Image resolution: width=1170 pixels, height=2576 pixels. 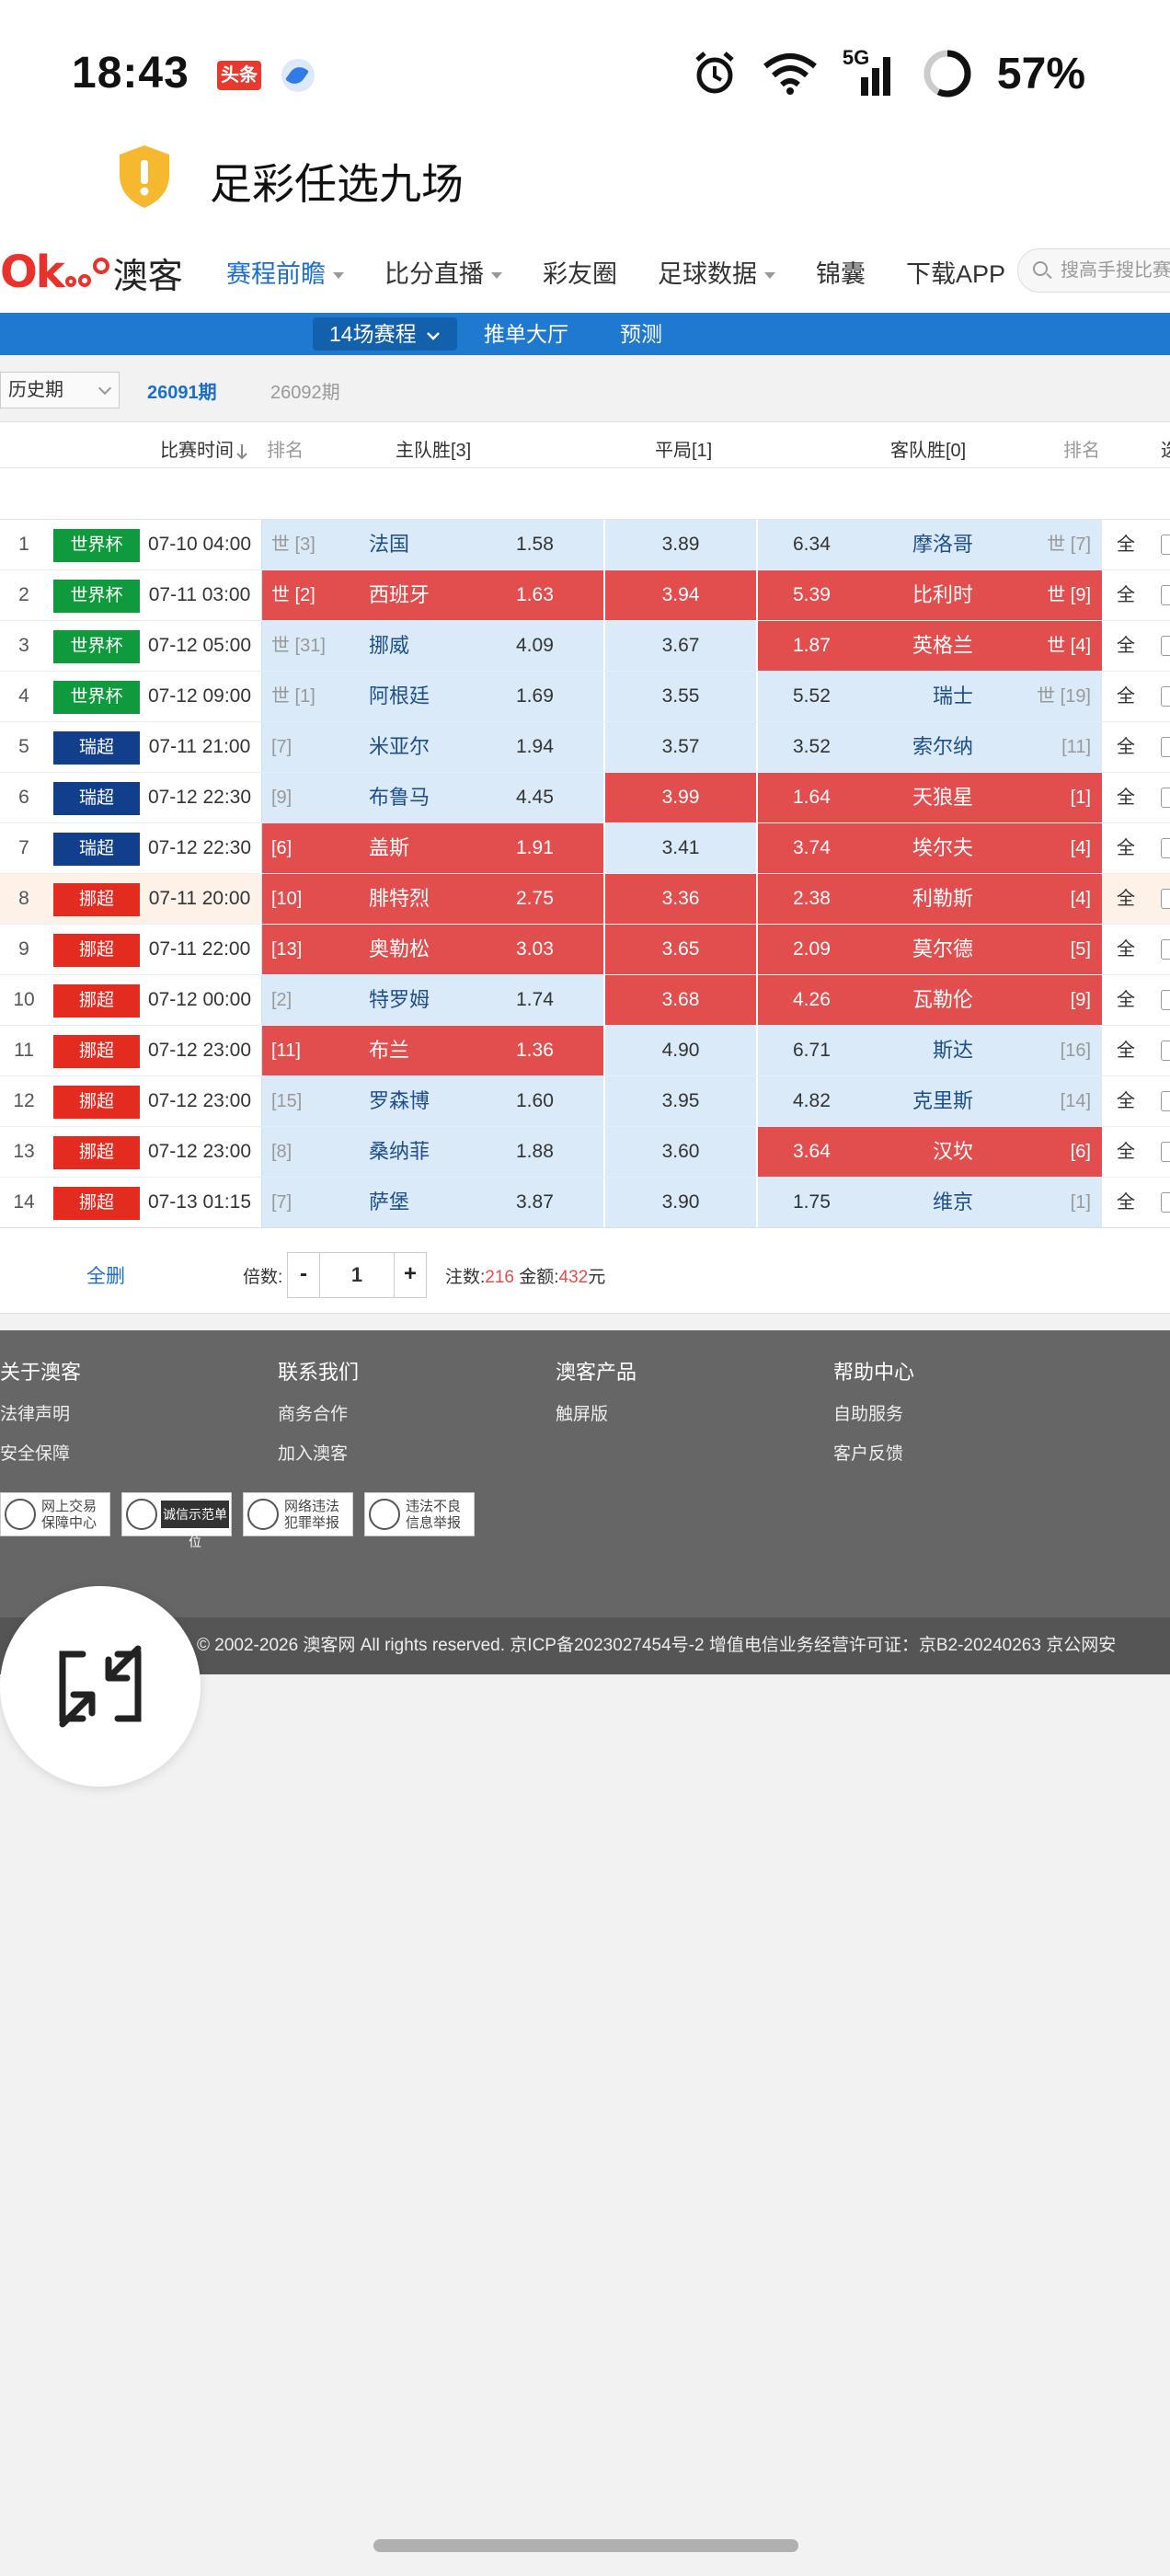 What do you see at coordinates (432, 1050) in the screenshot?
I see `home-win-cell: [11] 布兰 1.36` at bounding box center [432, 1050].